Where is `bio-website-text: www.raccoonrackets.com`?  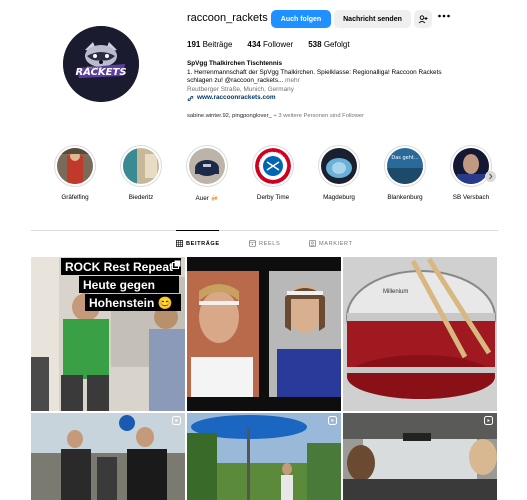 bio-website-text: www.raccoonrackets.com is located at coordinates (236, 98).